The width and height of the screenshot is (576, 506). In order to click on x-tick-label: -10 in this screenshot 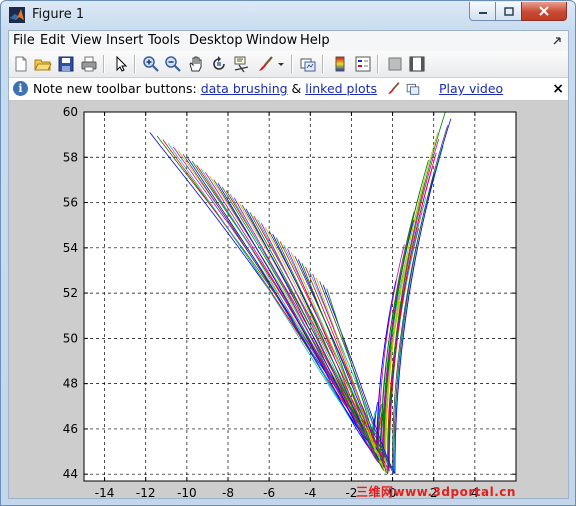, I will do `click(187, 492)`.